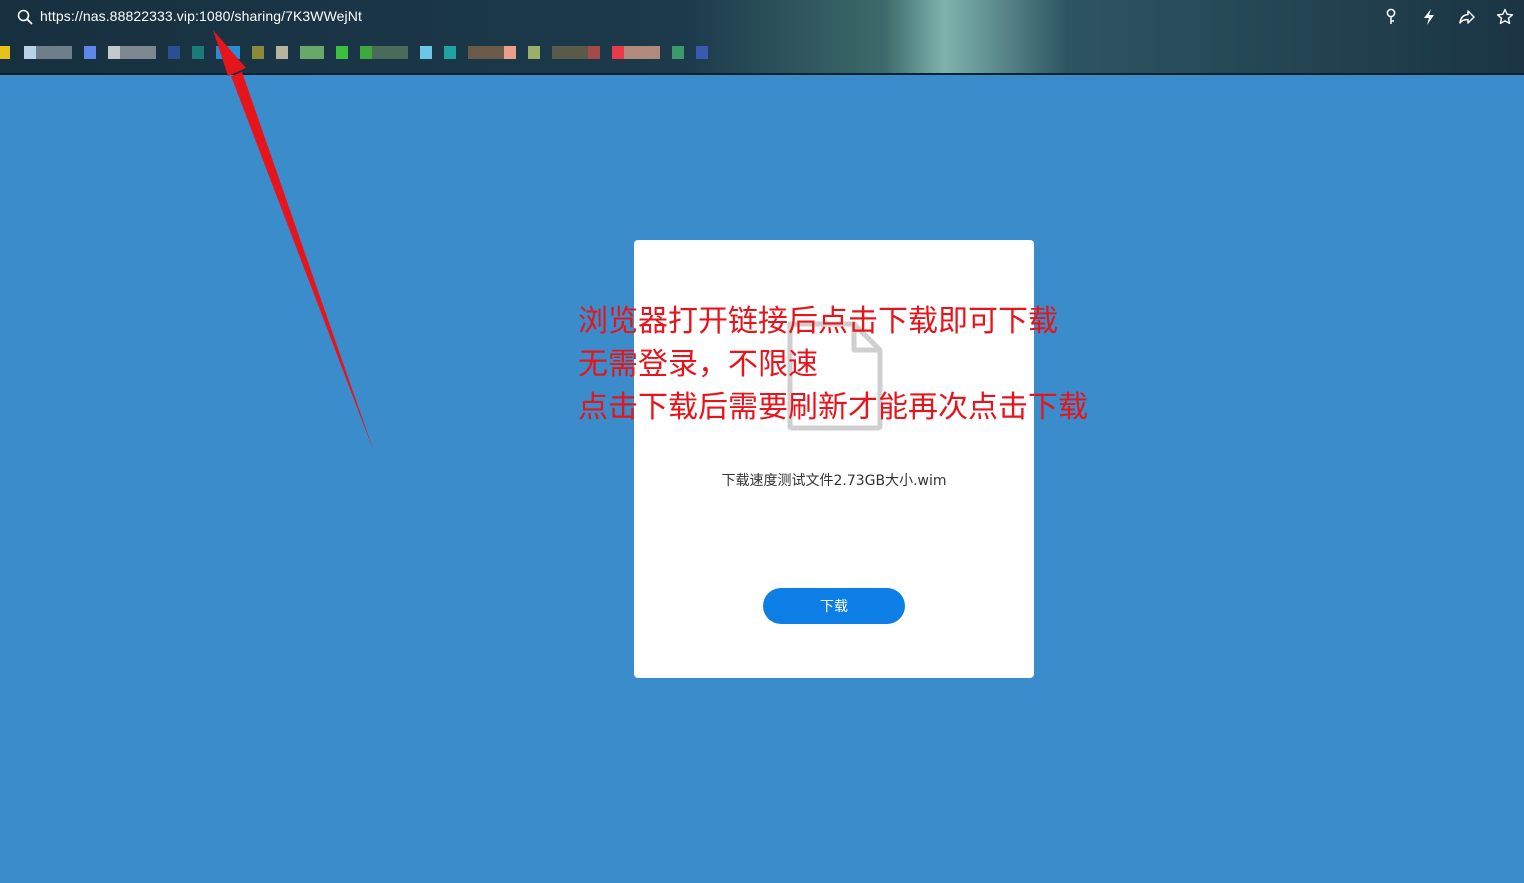  I want to click on bookmarks-bar, so click(370, 54).